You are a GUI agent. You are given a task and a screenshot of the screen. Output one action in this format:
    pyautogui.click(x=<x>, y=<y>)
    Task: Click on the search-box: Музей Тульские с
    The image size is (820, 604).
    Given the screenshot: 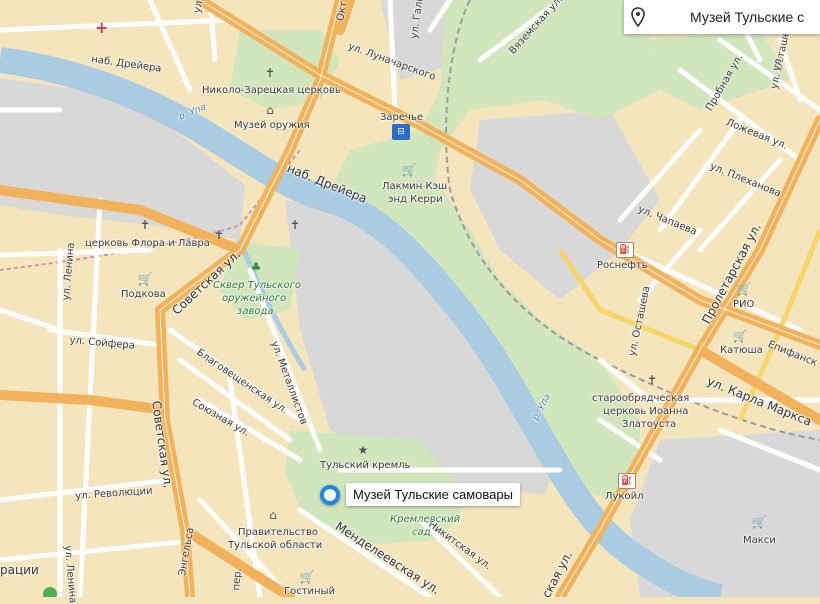 What is the action you would take?
    pyautogui.click(x=722, y=17)
    